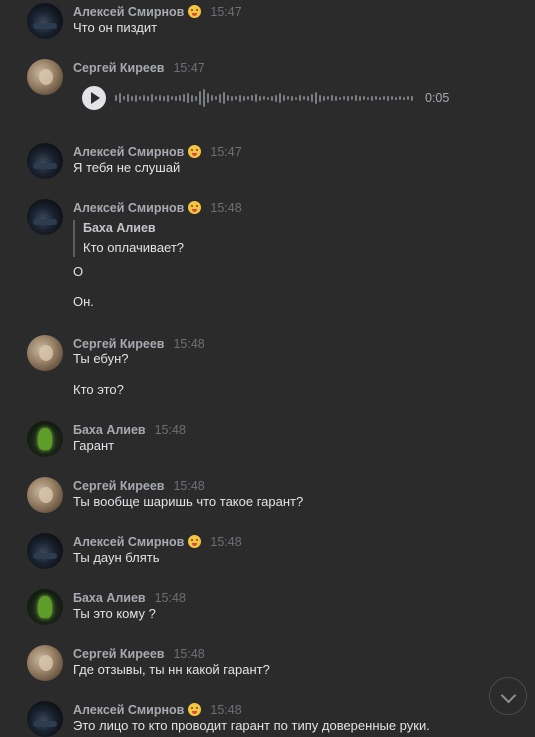  Describe the element at coordinates (94, 98) in the screenshot. I see `play-icon` at that location.